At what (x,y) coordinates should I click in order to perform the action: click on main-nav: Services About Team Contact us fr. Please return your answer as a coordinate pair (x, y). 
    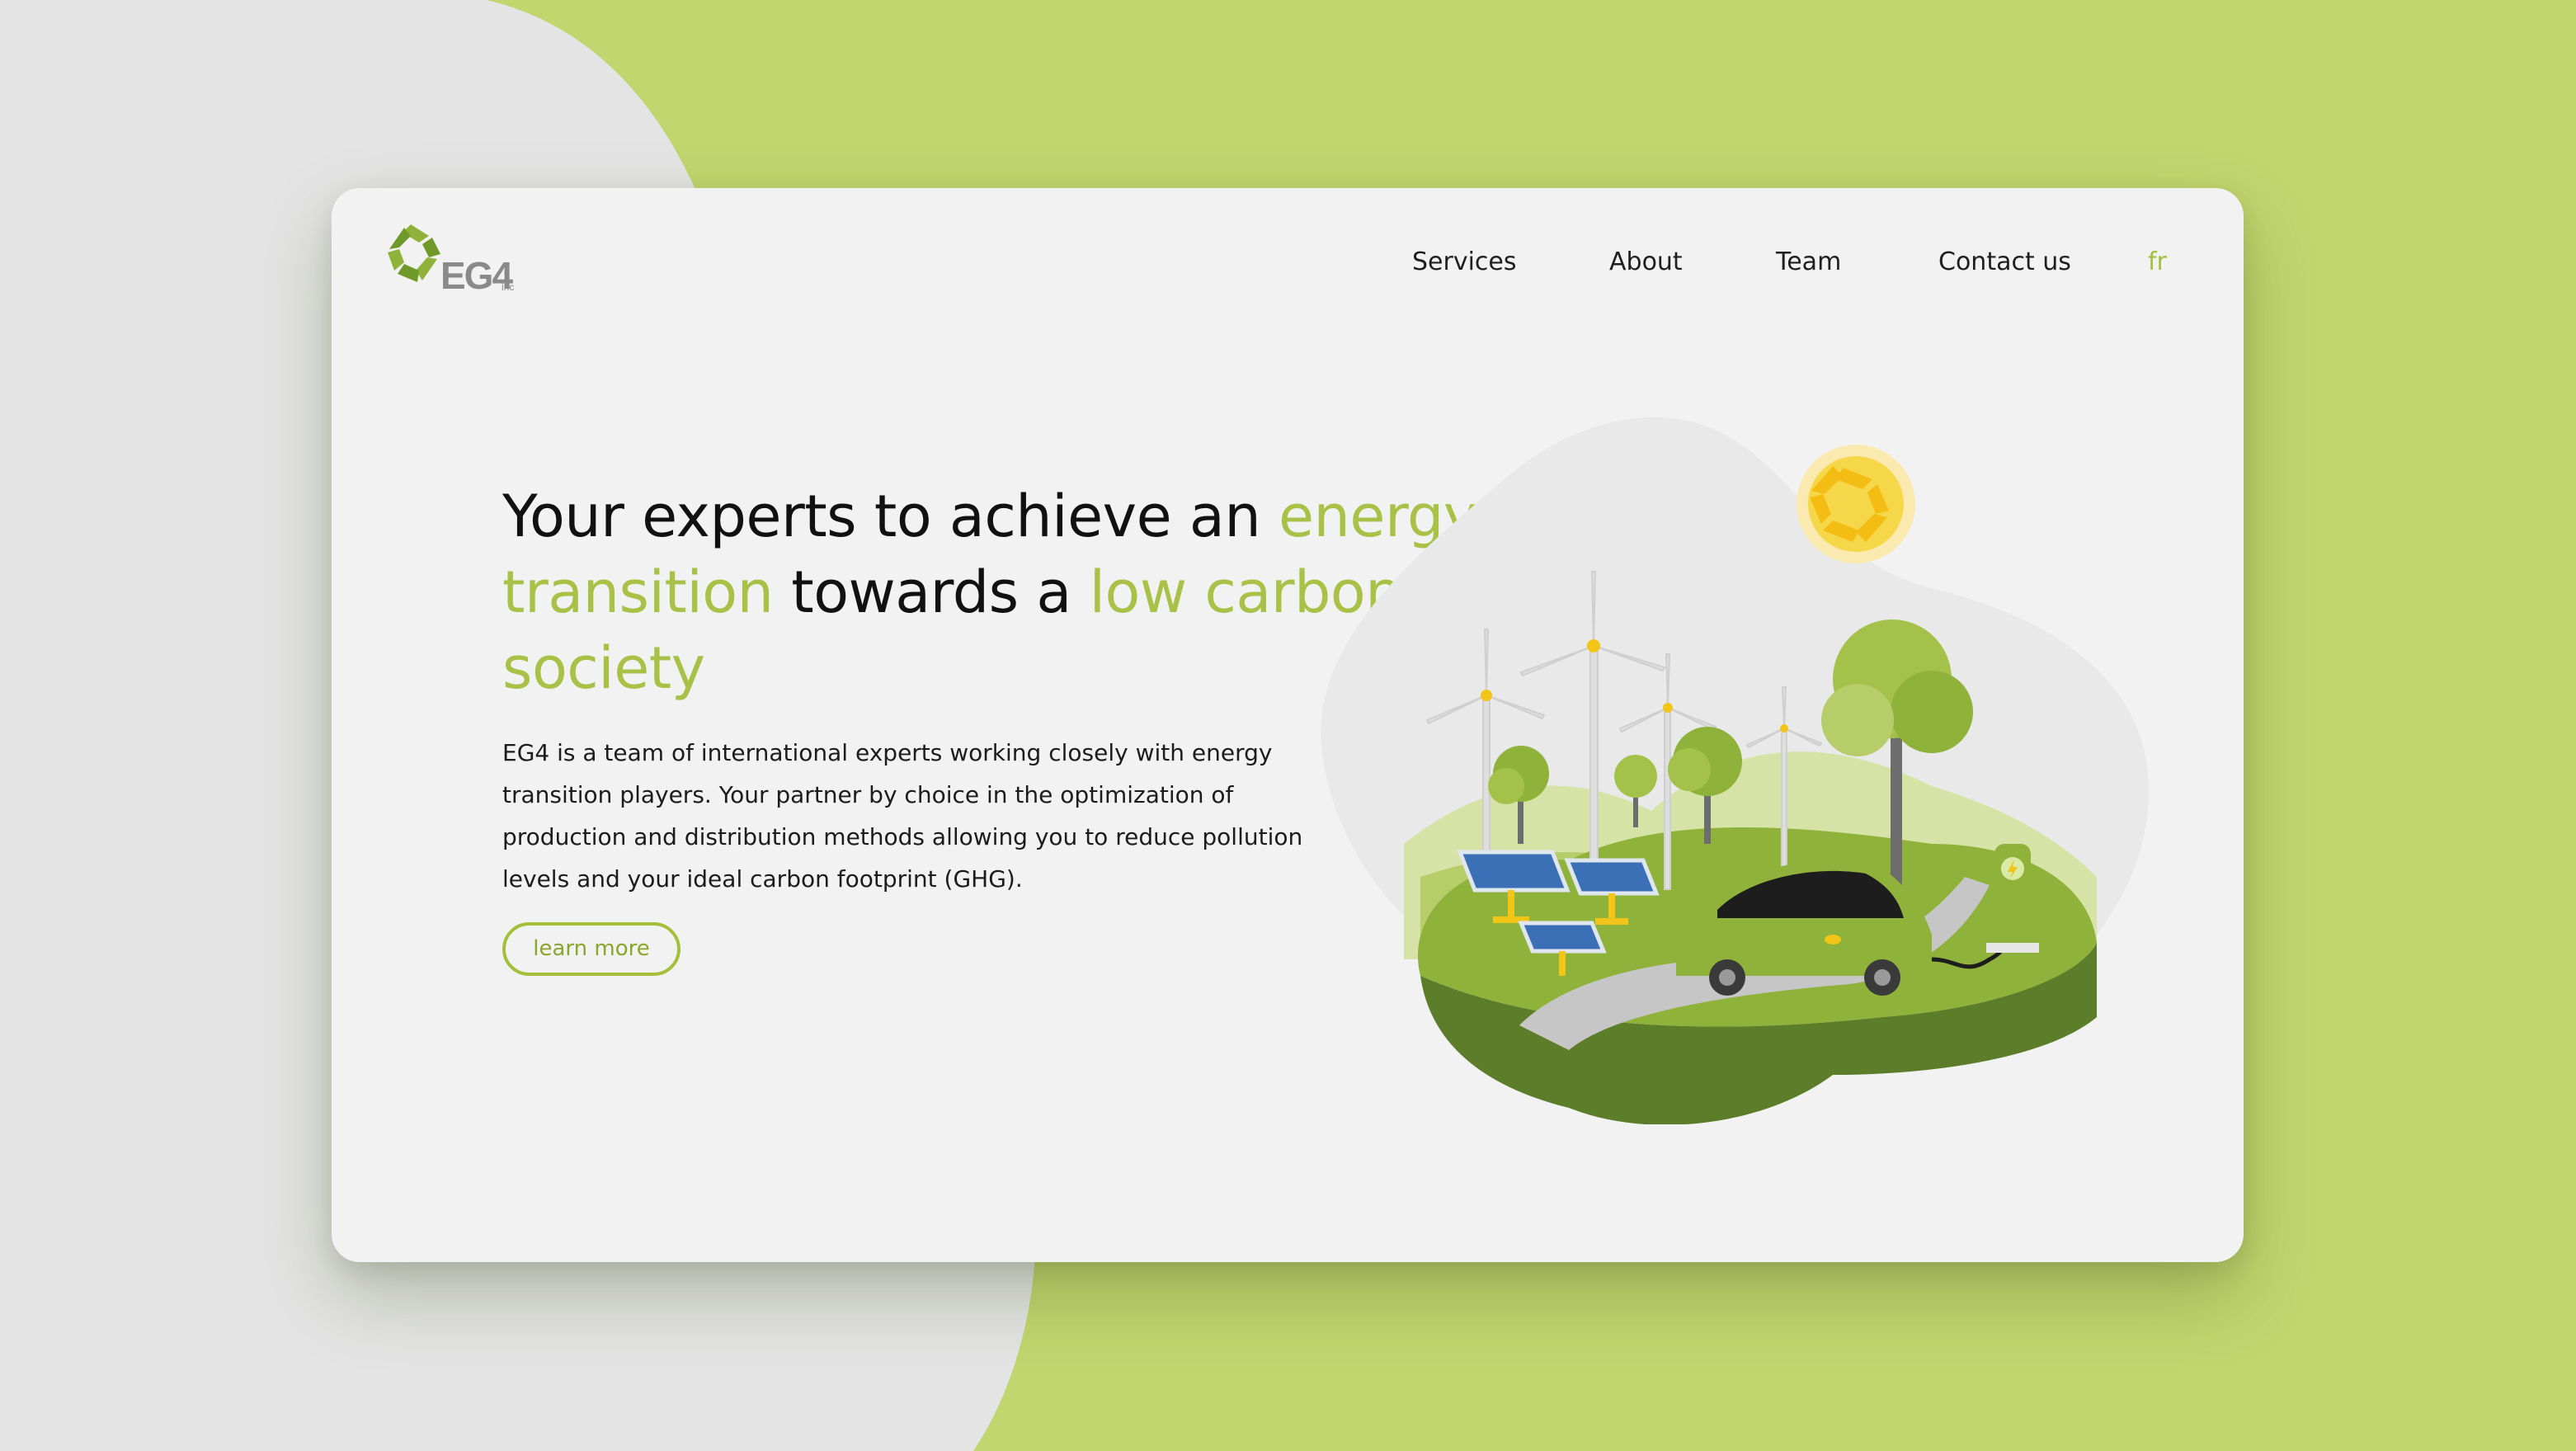
    Looking at the image, I should click on (1288, 268).